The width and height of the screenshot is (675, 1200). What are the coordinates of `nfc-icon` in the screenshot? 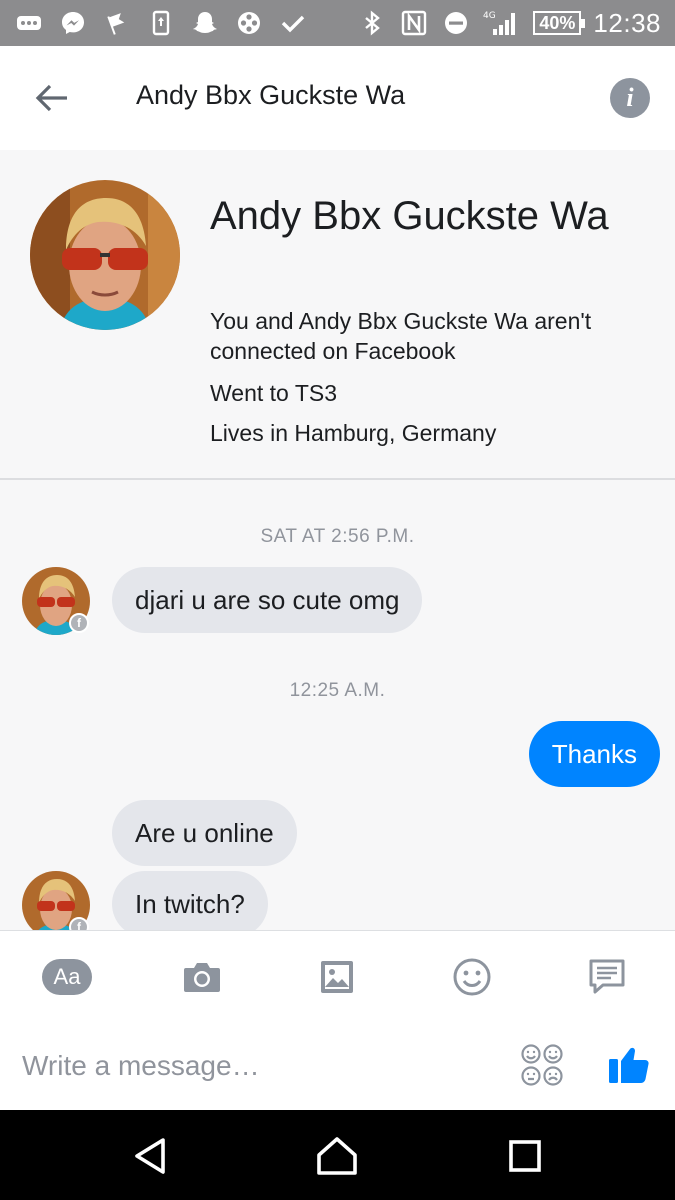 It's located at (414, 23).